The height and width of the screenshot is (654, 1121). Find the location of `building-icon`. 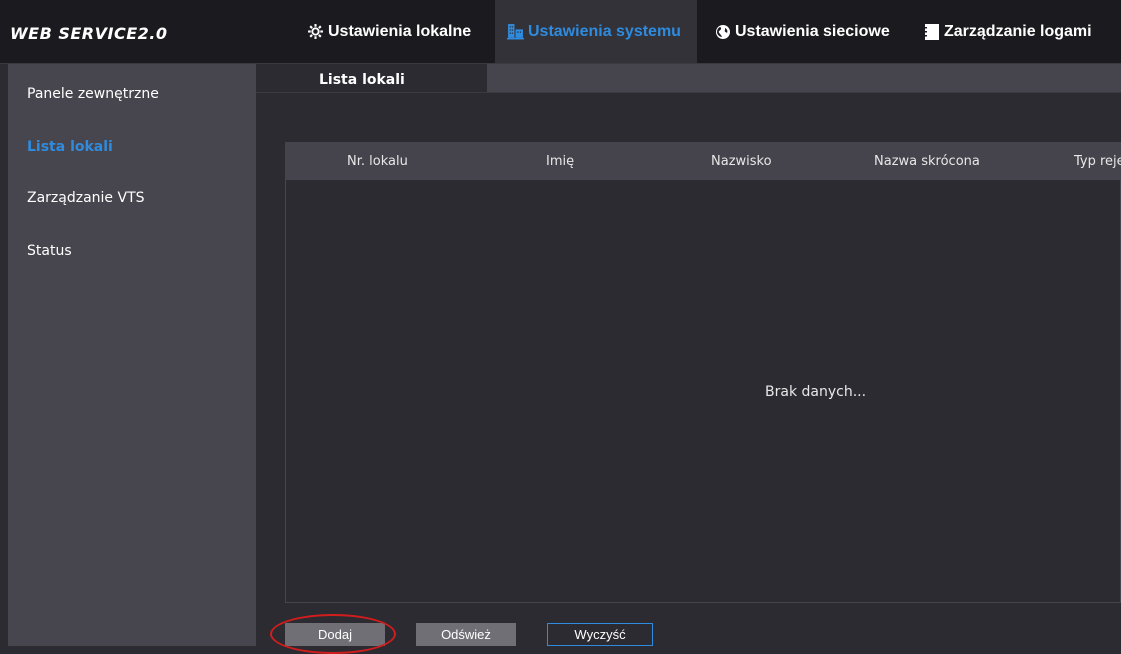

building-icon is located at coordinates (515, 31).